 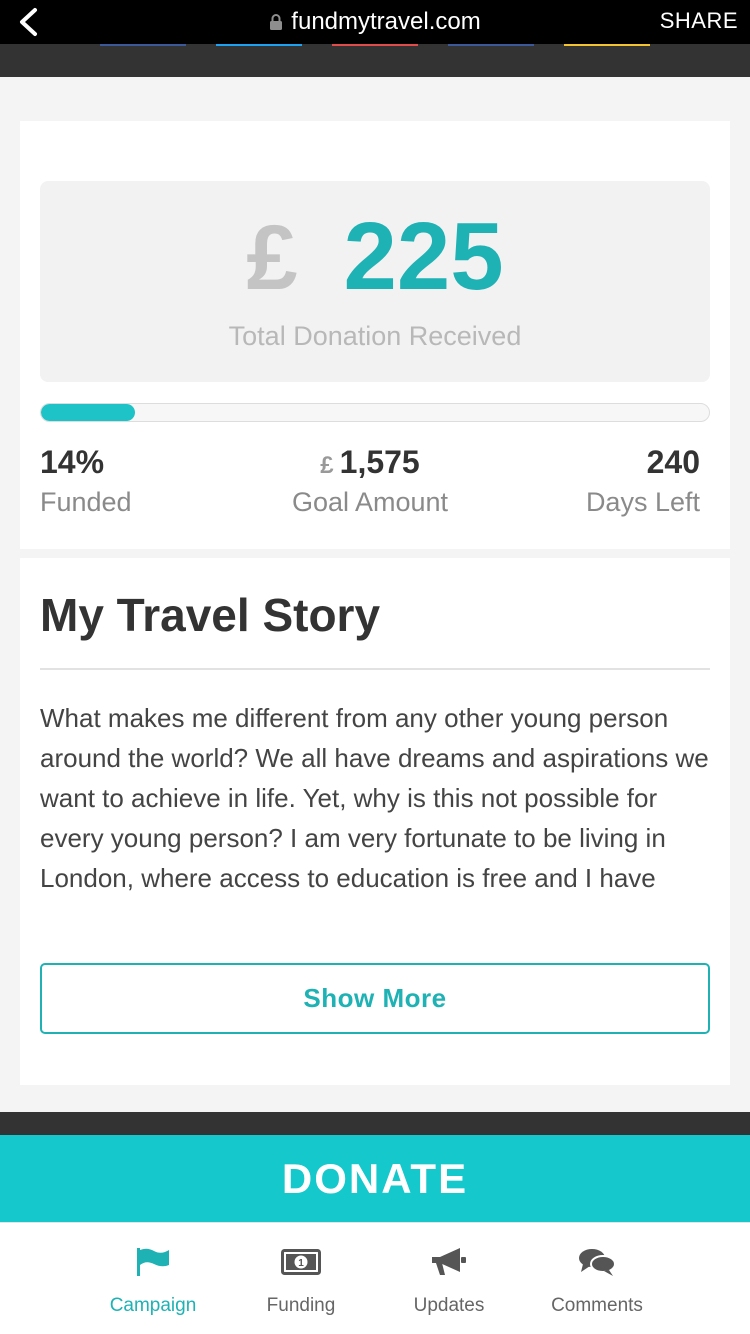 I want to click on funded-stat: 14% Funded, so click(x=86, y=480).